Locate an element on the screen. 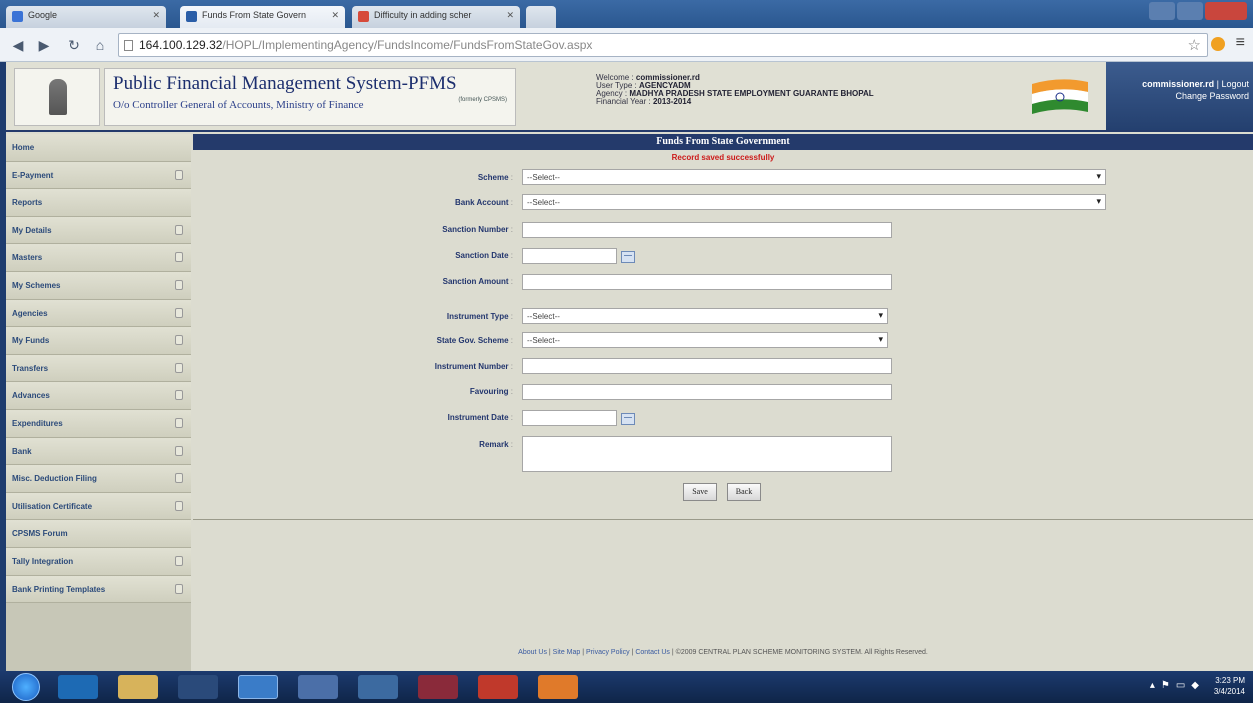 The width and height of the screenshot is (1253, 703). sidebar-item-bank-printing-templates: Bank Printing Templates is located at coordinates (98, 589).